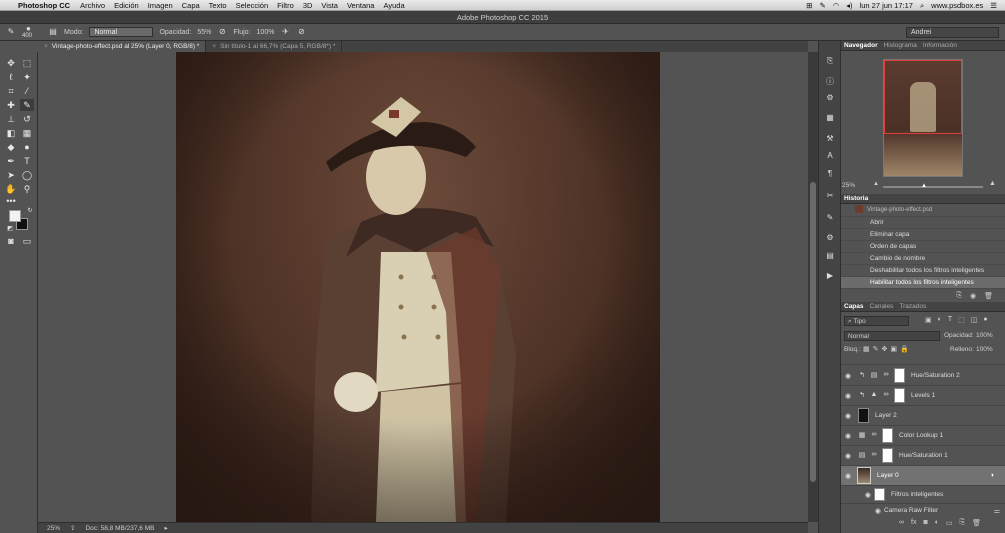 The width and height of the screenshot is (1005, 533). What do you see at coordinates (830, 218) in the screenshot?
I see `brush-panel-icon: ✎` at bounding box center [830, 218].